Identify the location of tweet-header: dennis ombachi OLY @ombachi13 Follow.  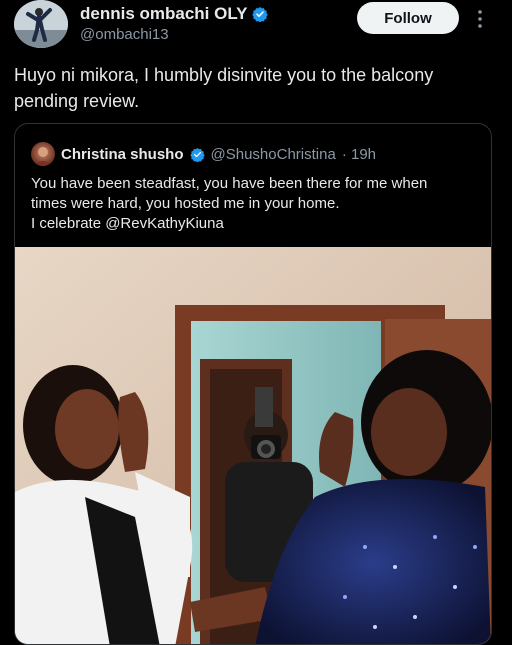
(256, 26).